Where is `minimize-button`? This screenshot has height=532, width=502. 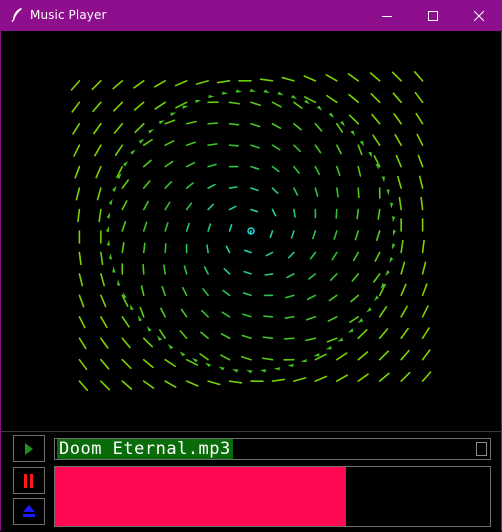 minimize-button is located at coordinates (387, 15).